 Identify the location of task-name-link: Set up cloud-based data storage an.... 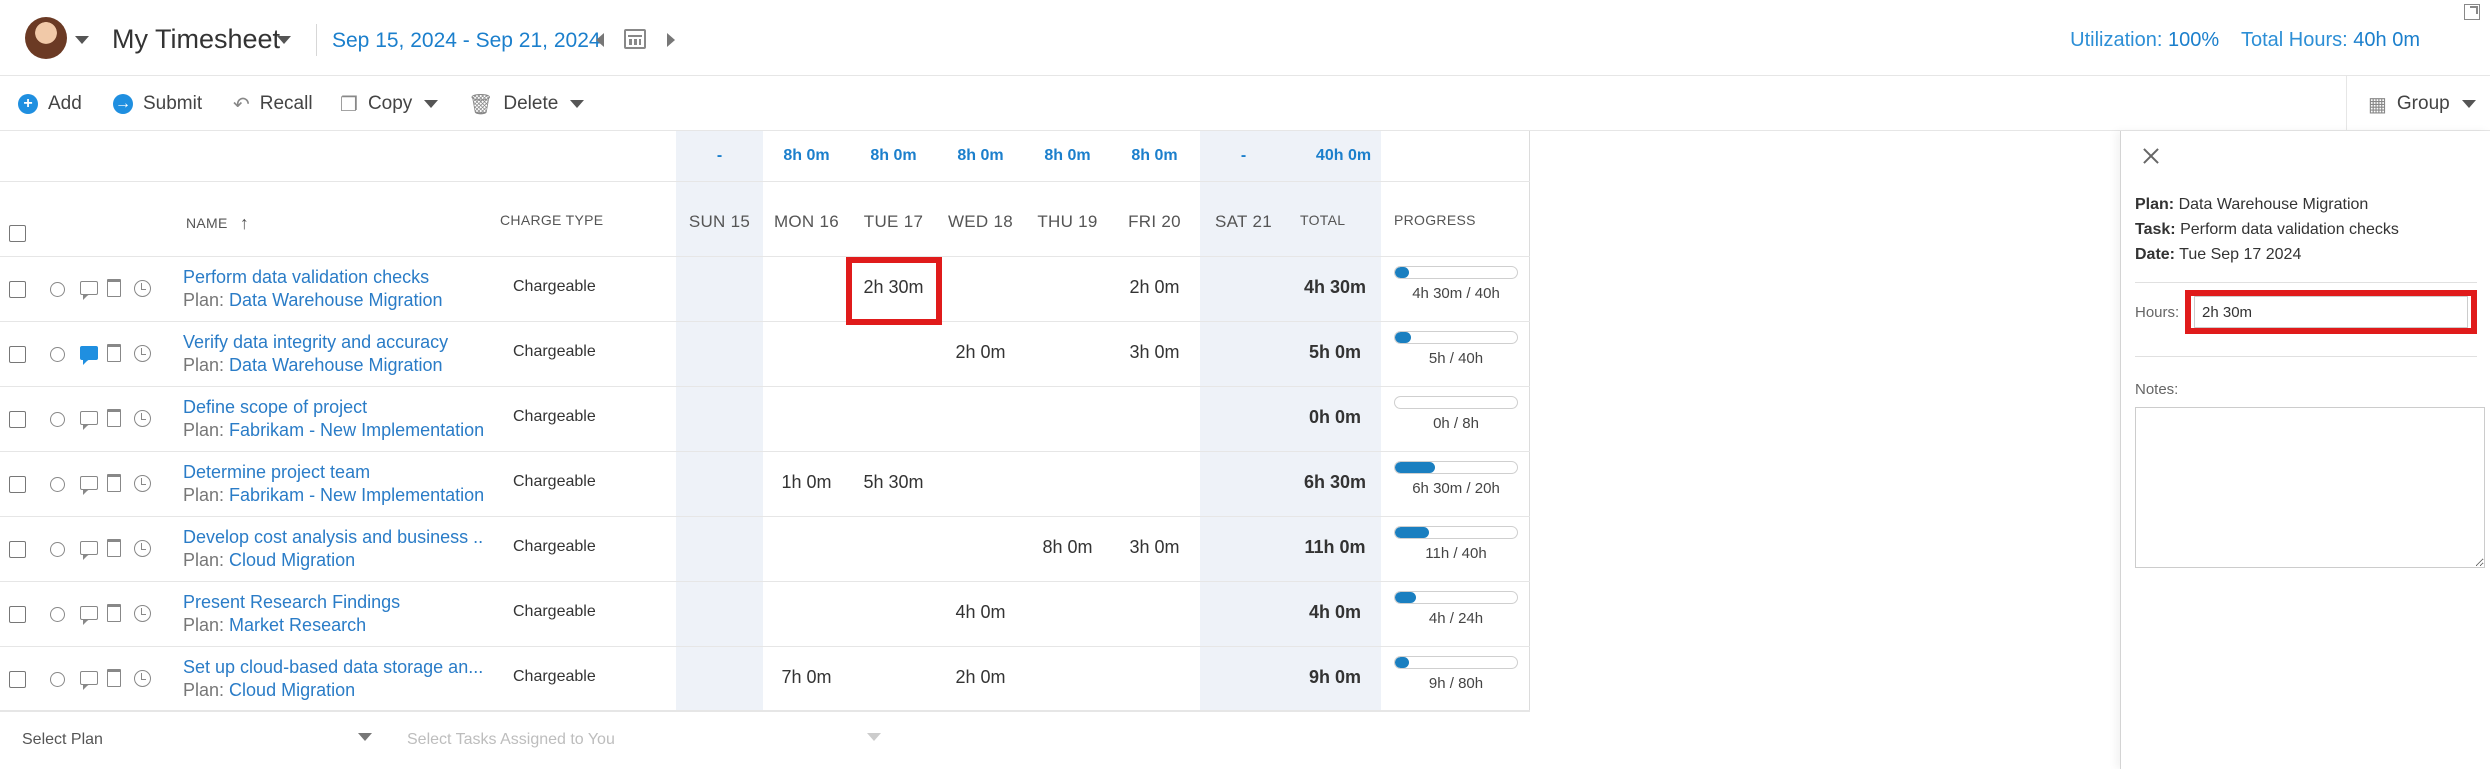
(333, 667).